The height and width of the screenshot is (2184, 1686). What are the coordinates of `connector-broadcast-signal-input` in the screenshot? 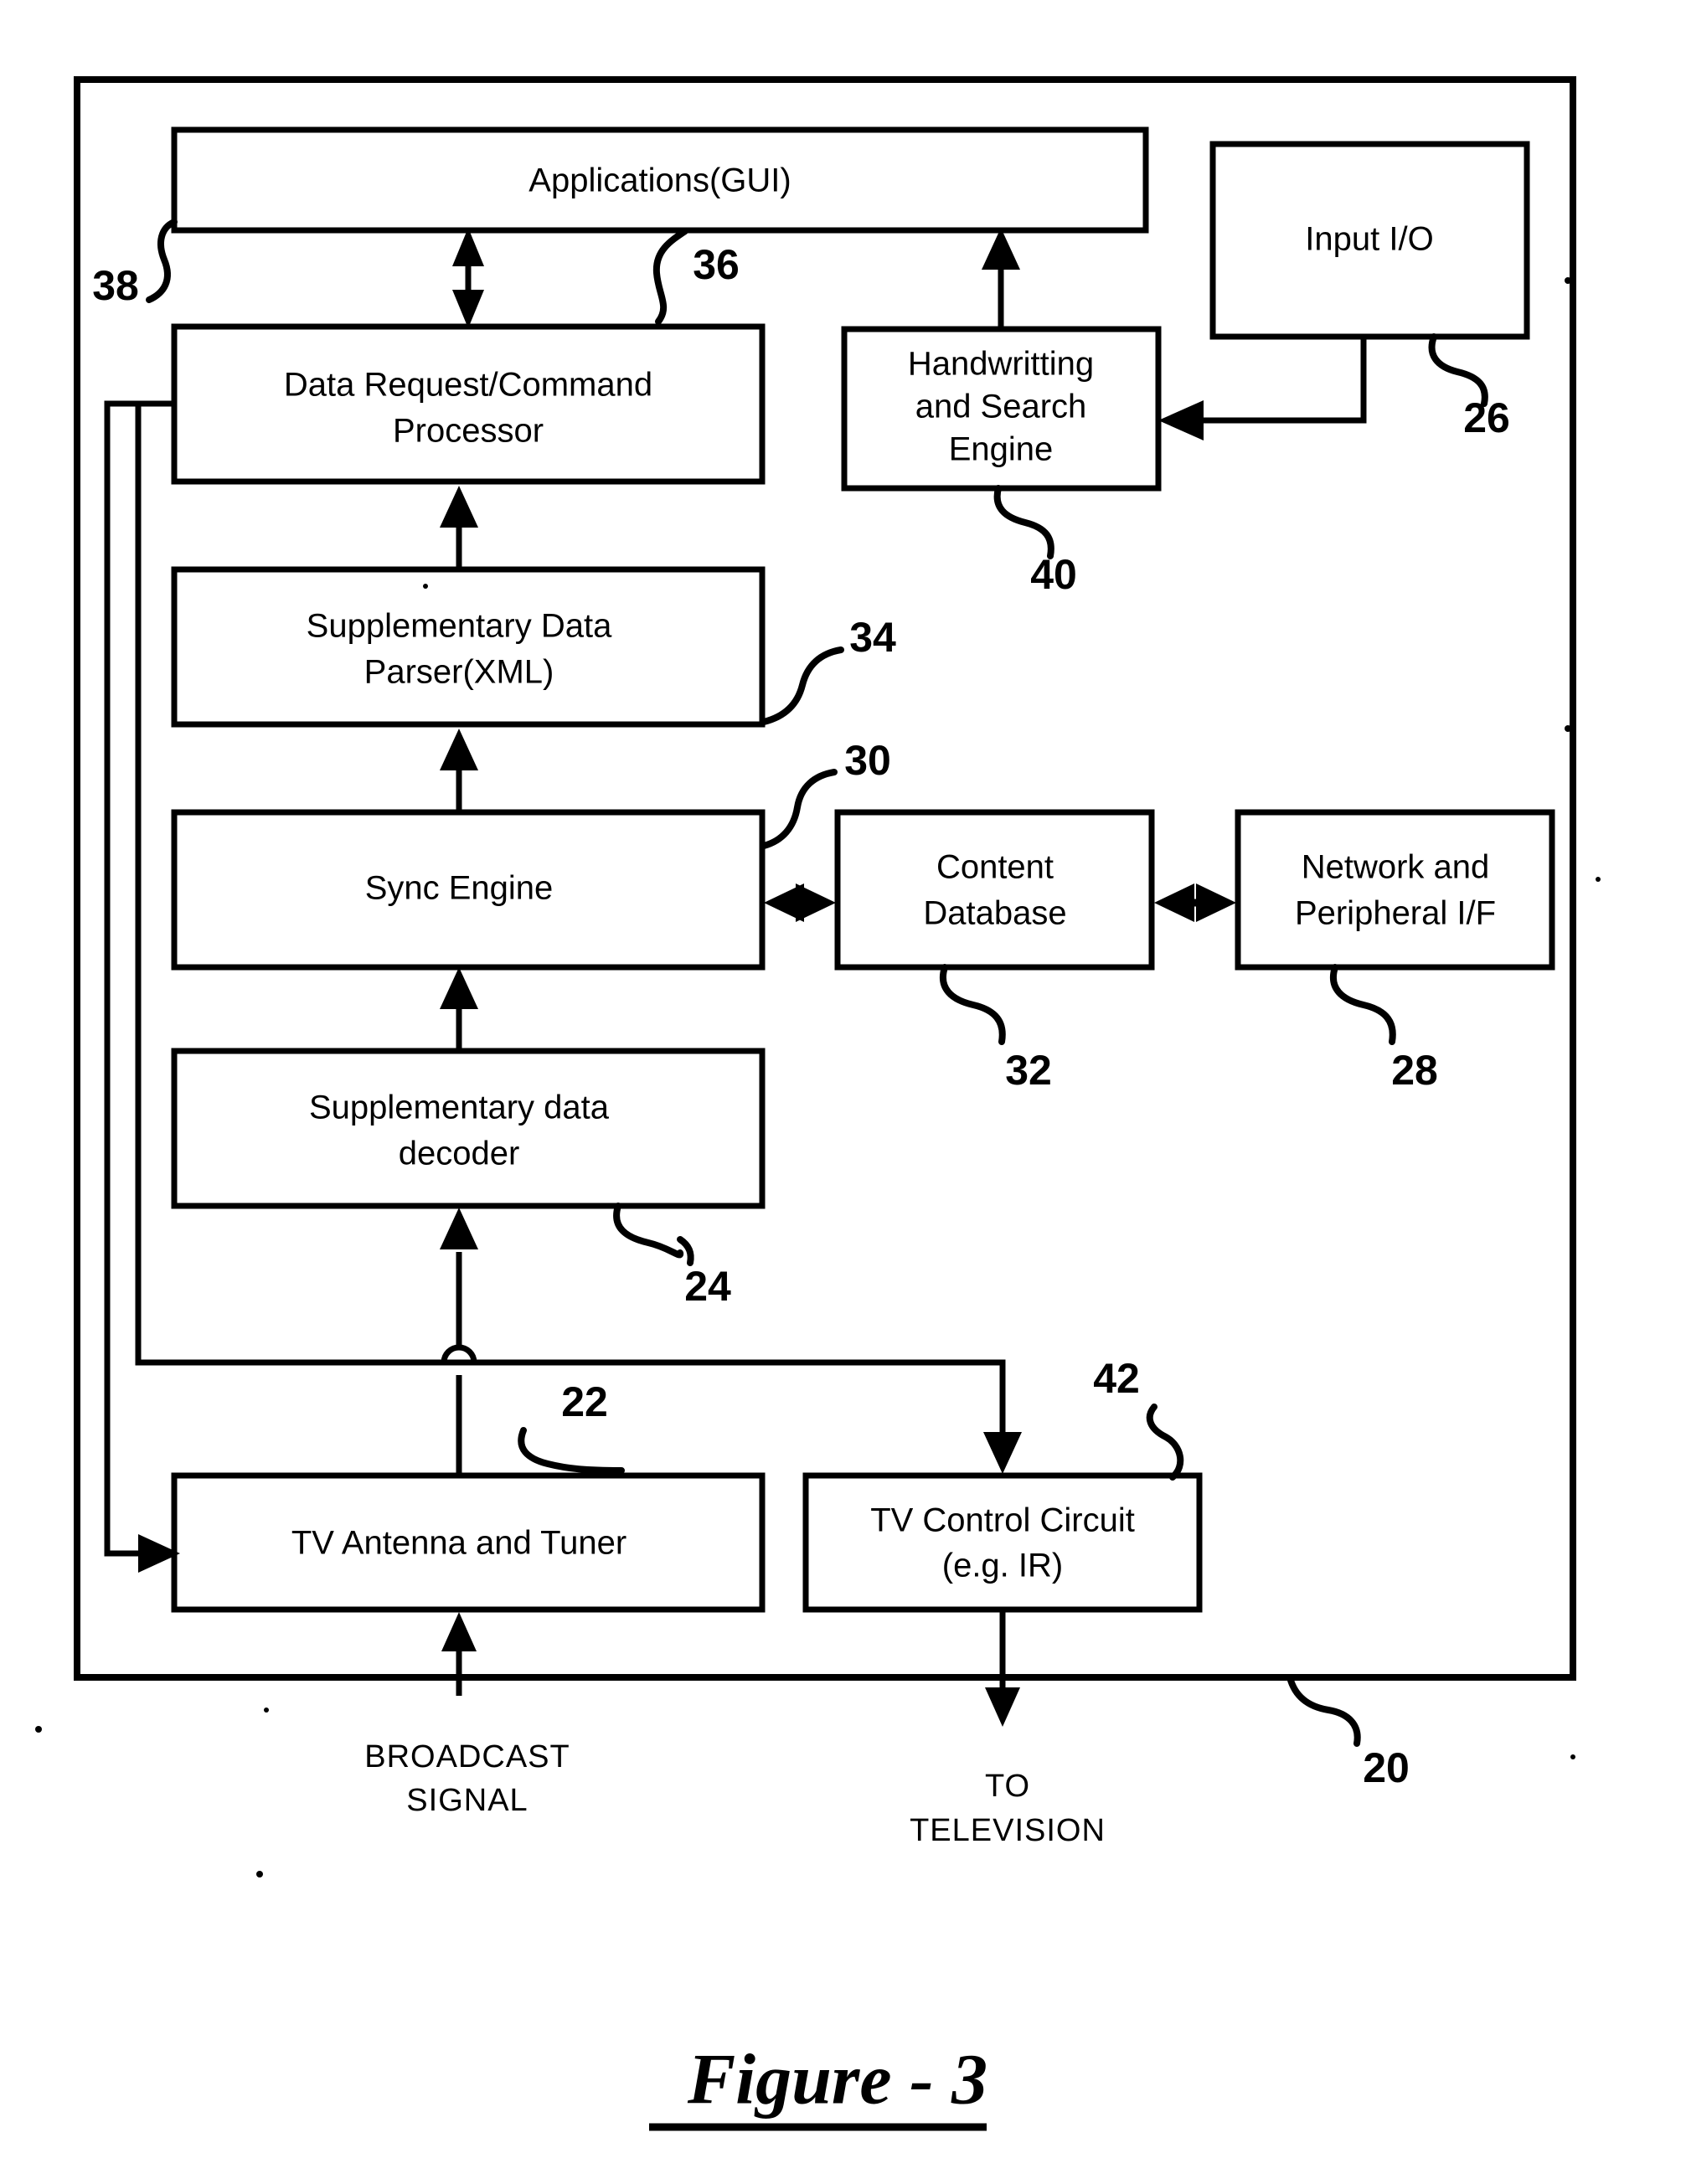 It's located at (459, 1654).